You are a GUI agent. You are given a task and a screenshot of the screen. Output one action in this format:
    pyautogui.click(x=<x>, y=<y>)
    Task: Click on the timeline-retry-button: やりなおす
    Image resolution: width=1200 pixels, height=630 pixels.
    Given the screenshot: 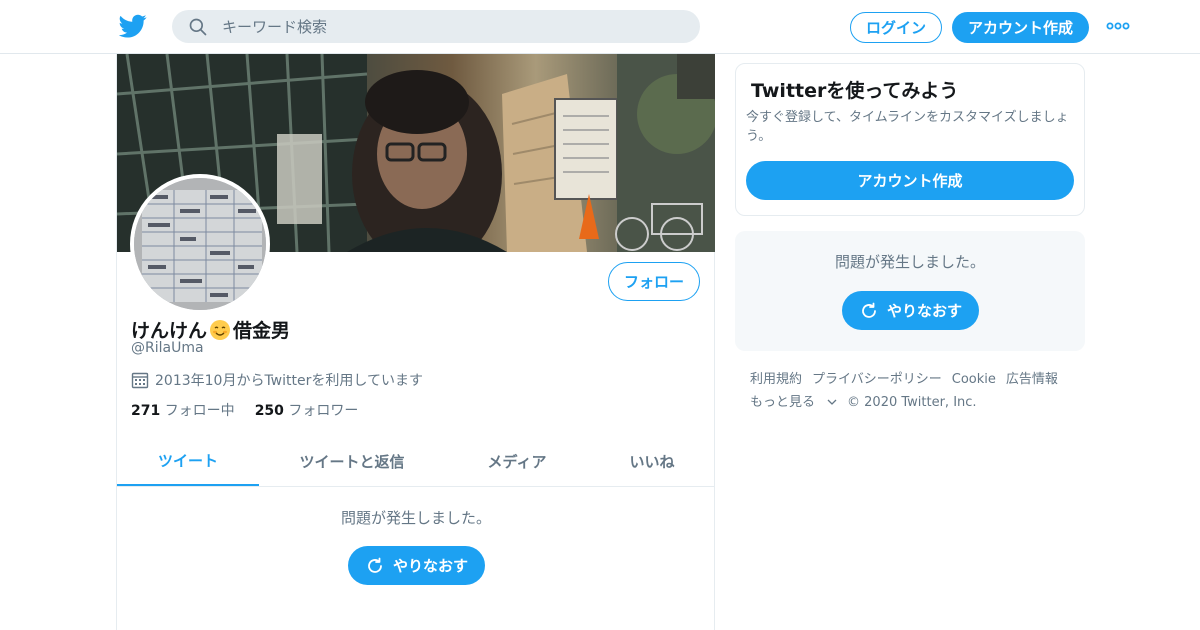 What is the action you would take?
    pyautogui.click(x=416, y=565)
    